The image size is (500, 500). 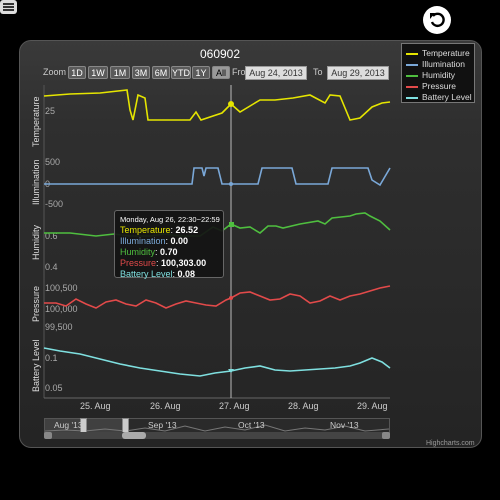 What do you see at coordinates (234, 406) in the screenshot?
I see `xtick: 27. Aug` at bounding box center [234, 406].